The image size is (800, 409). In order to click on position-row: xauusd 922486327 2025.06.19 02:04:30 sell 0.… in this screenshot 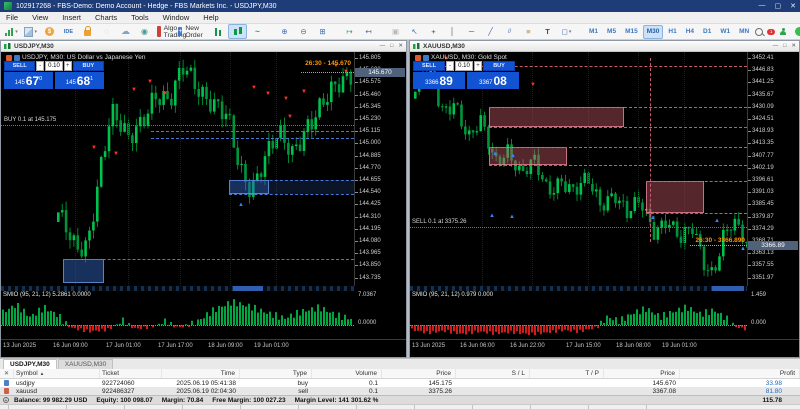, I will do `click(400, 391)`.